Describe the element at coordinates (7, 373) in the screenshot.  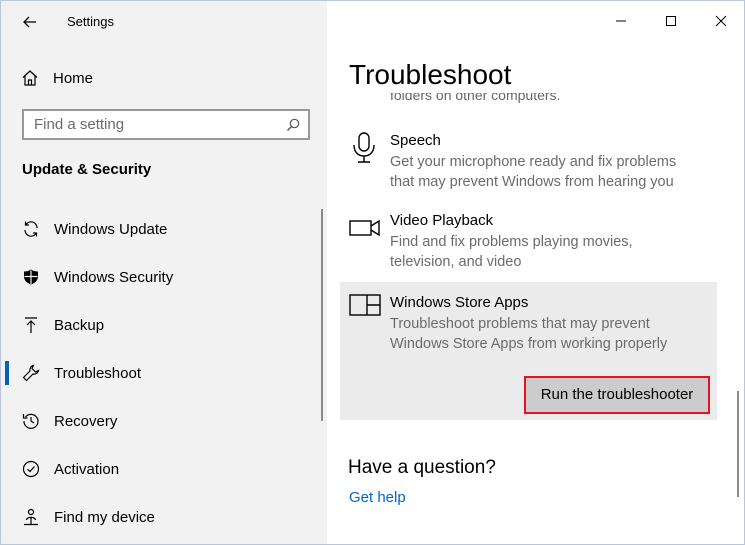
I see `active-indicator` at that location.